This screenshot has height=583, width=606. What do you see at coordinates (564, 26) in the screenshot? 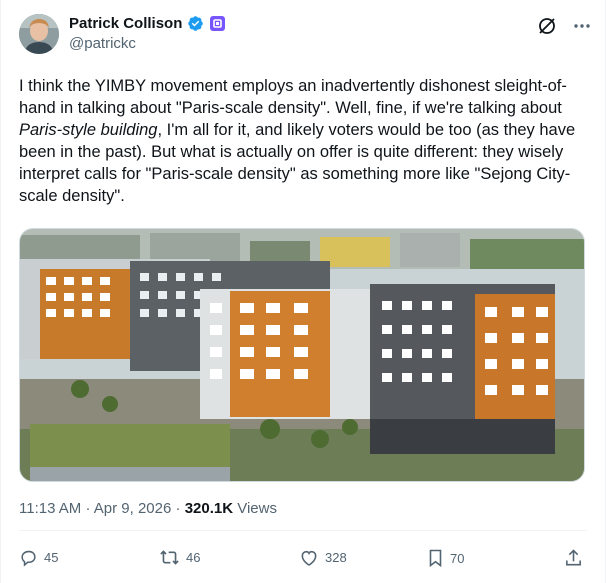
I see `header-actions` at bounding box center [564, 26].